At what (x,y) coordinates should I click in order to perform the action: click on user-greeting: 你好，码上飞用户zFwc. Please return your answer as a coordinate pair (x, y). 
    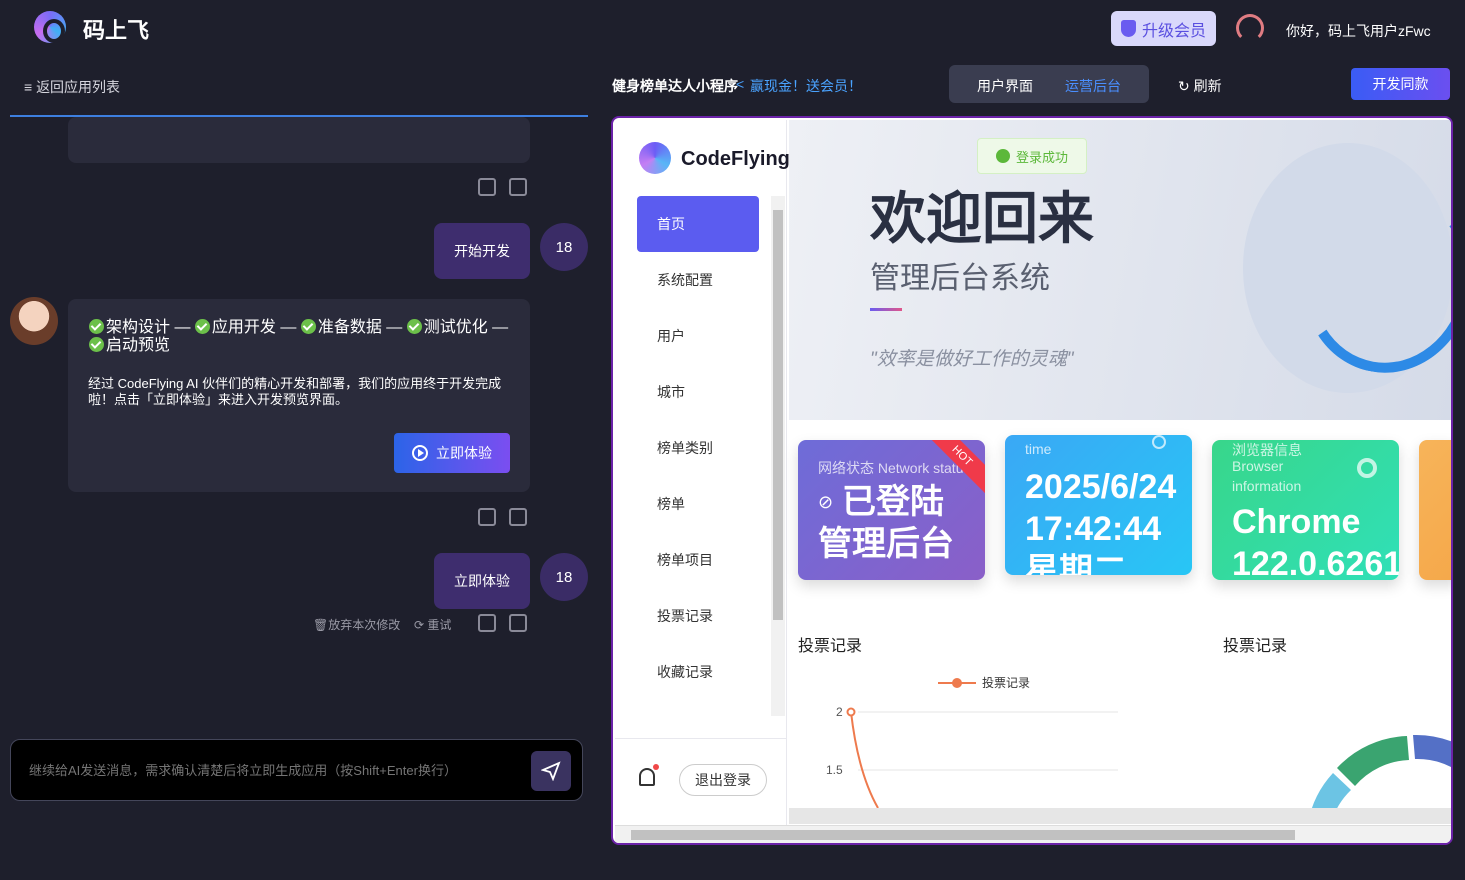
    Looking at the image, I should click on (1358, 31).